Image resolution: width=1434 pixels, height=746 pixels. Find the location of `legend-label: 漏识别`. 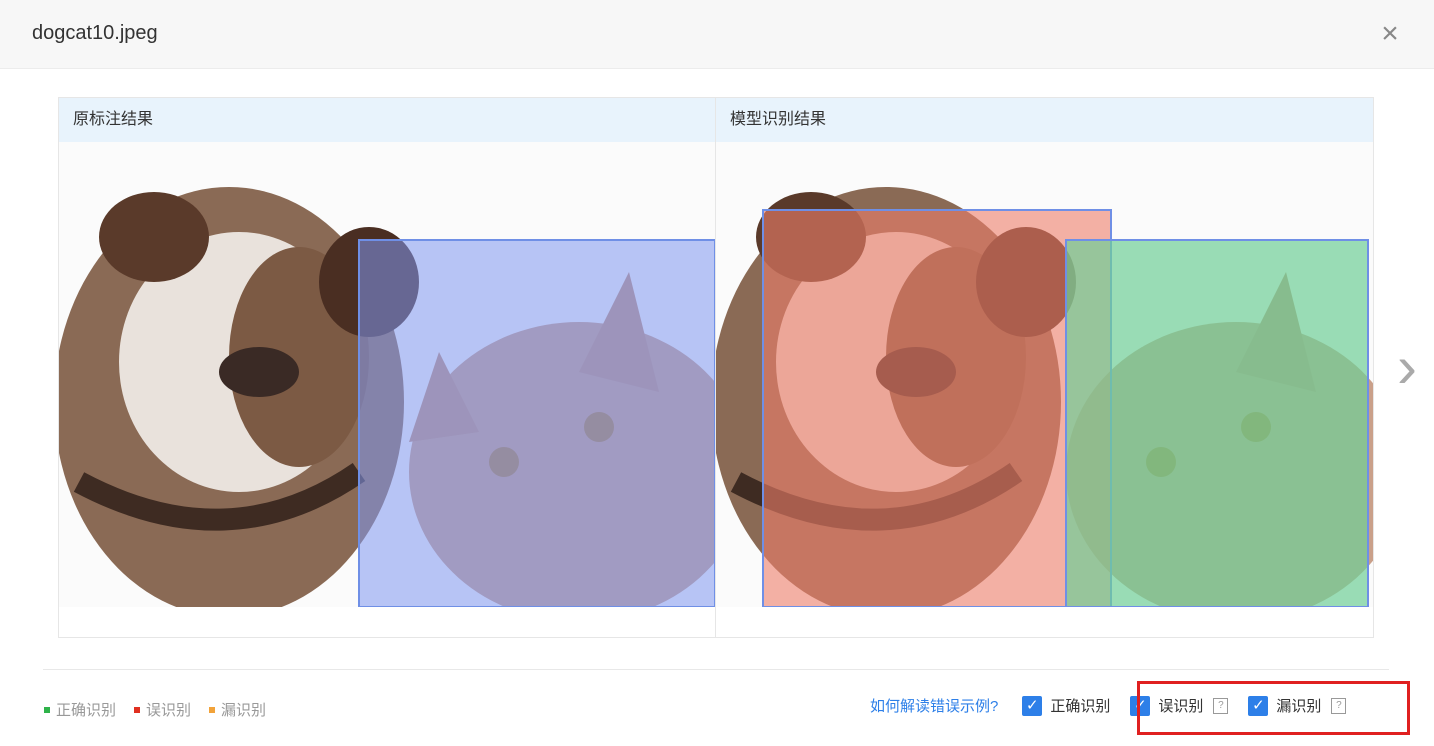

legend-label: 漏识别 is located at coordinates (244, 710).